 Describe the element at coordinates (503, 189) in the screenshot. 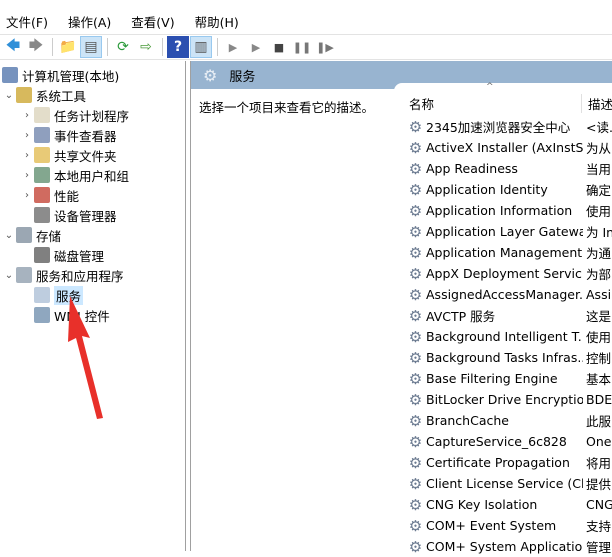

I see `service-row: ⚙ Application Identity 确定` at that location.